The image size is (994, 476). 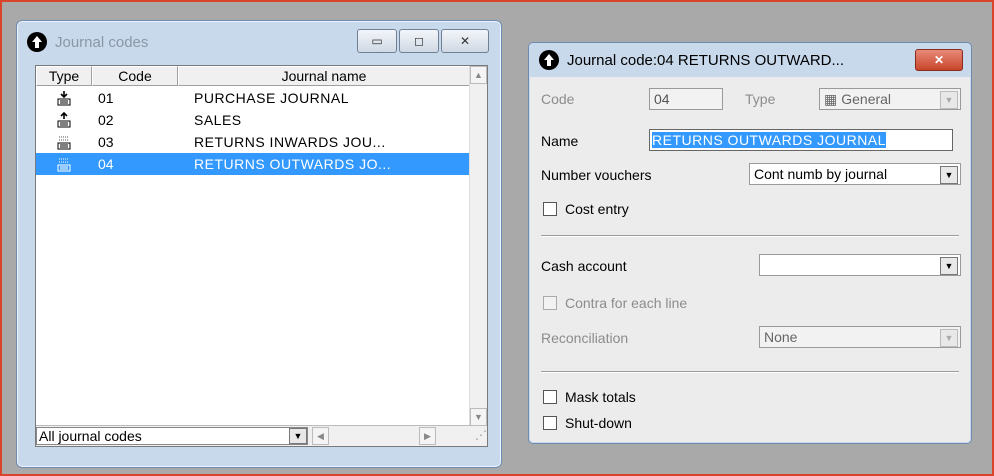 What do you see at coordinates (600, 397) in the screenshot?
I see `mask-totals-label: Mask totals` at bounding box center [600, 397].